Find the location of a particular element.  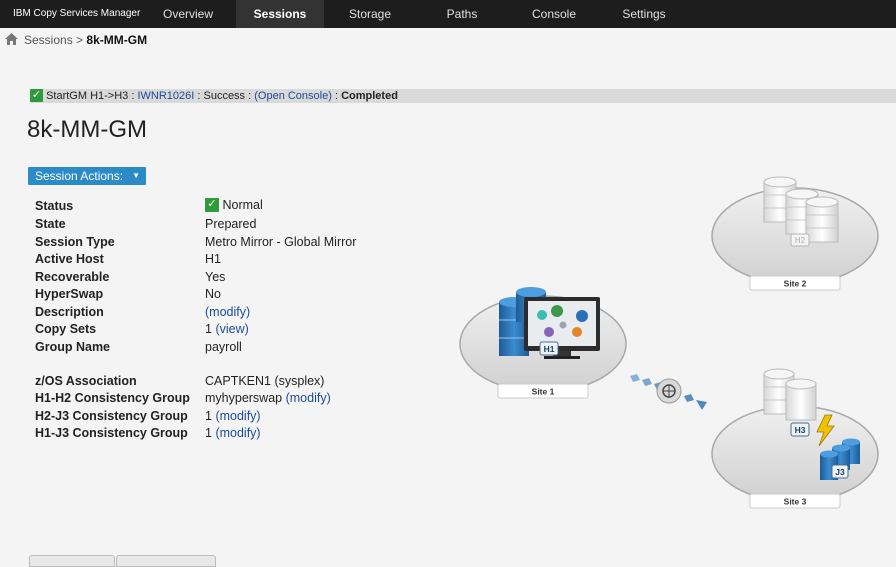

prop-label-session-type: Session Type is located at coordinates (75, 242).